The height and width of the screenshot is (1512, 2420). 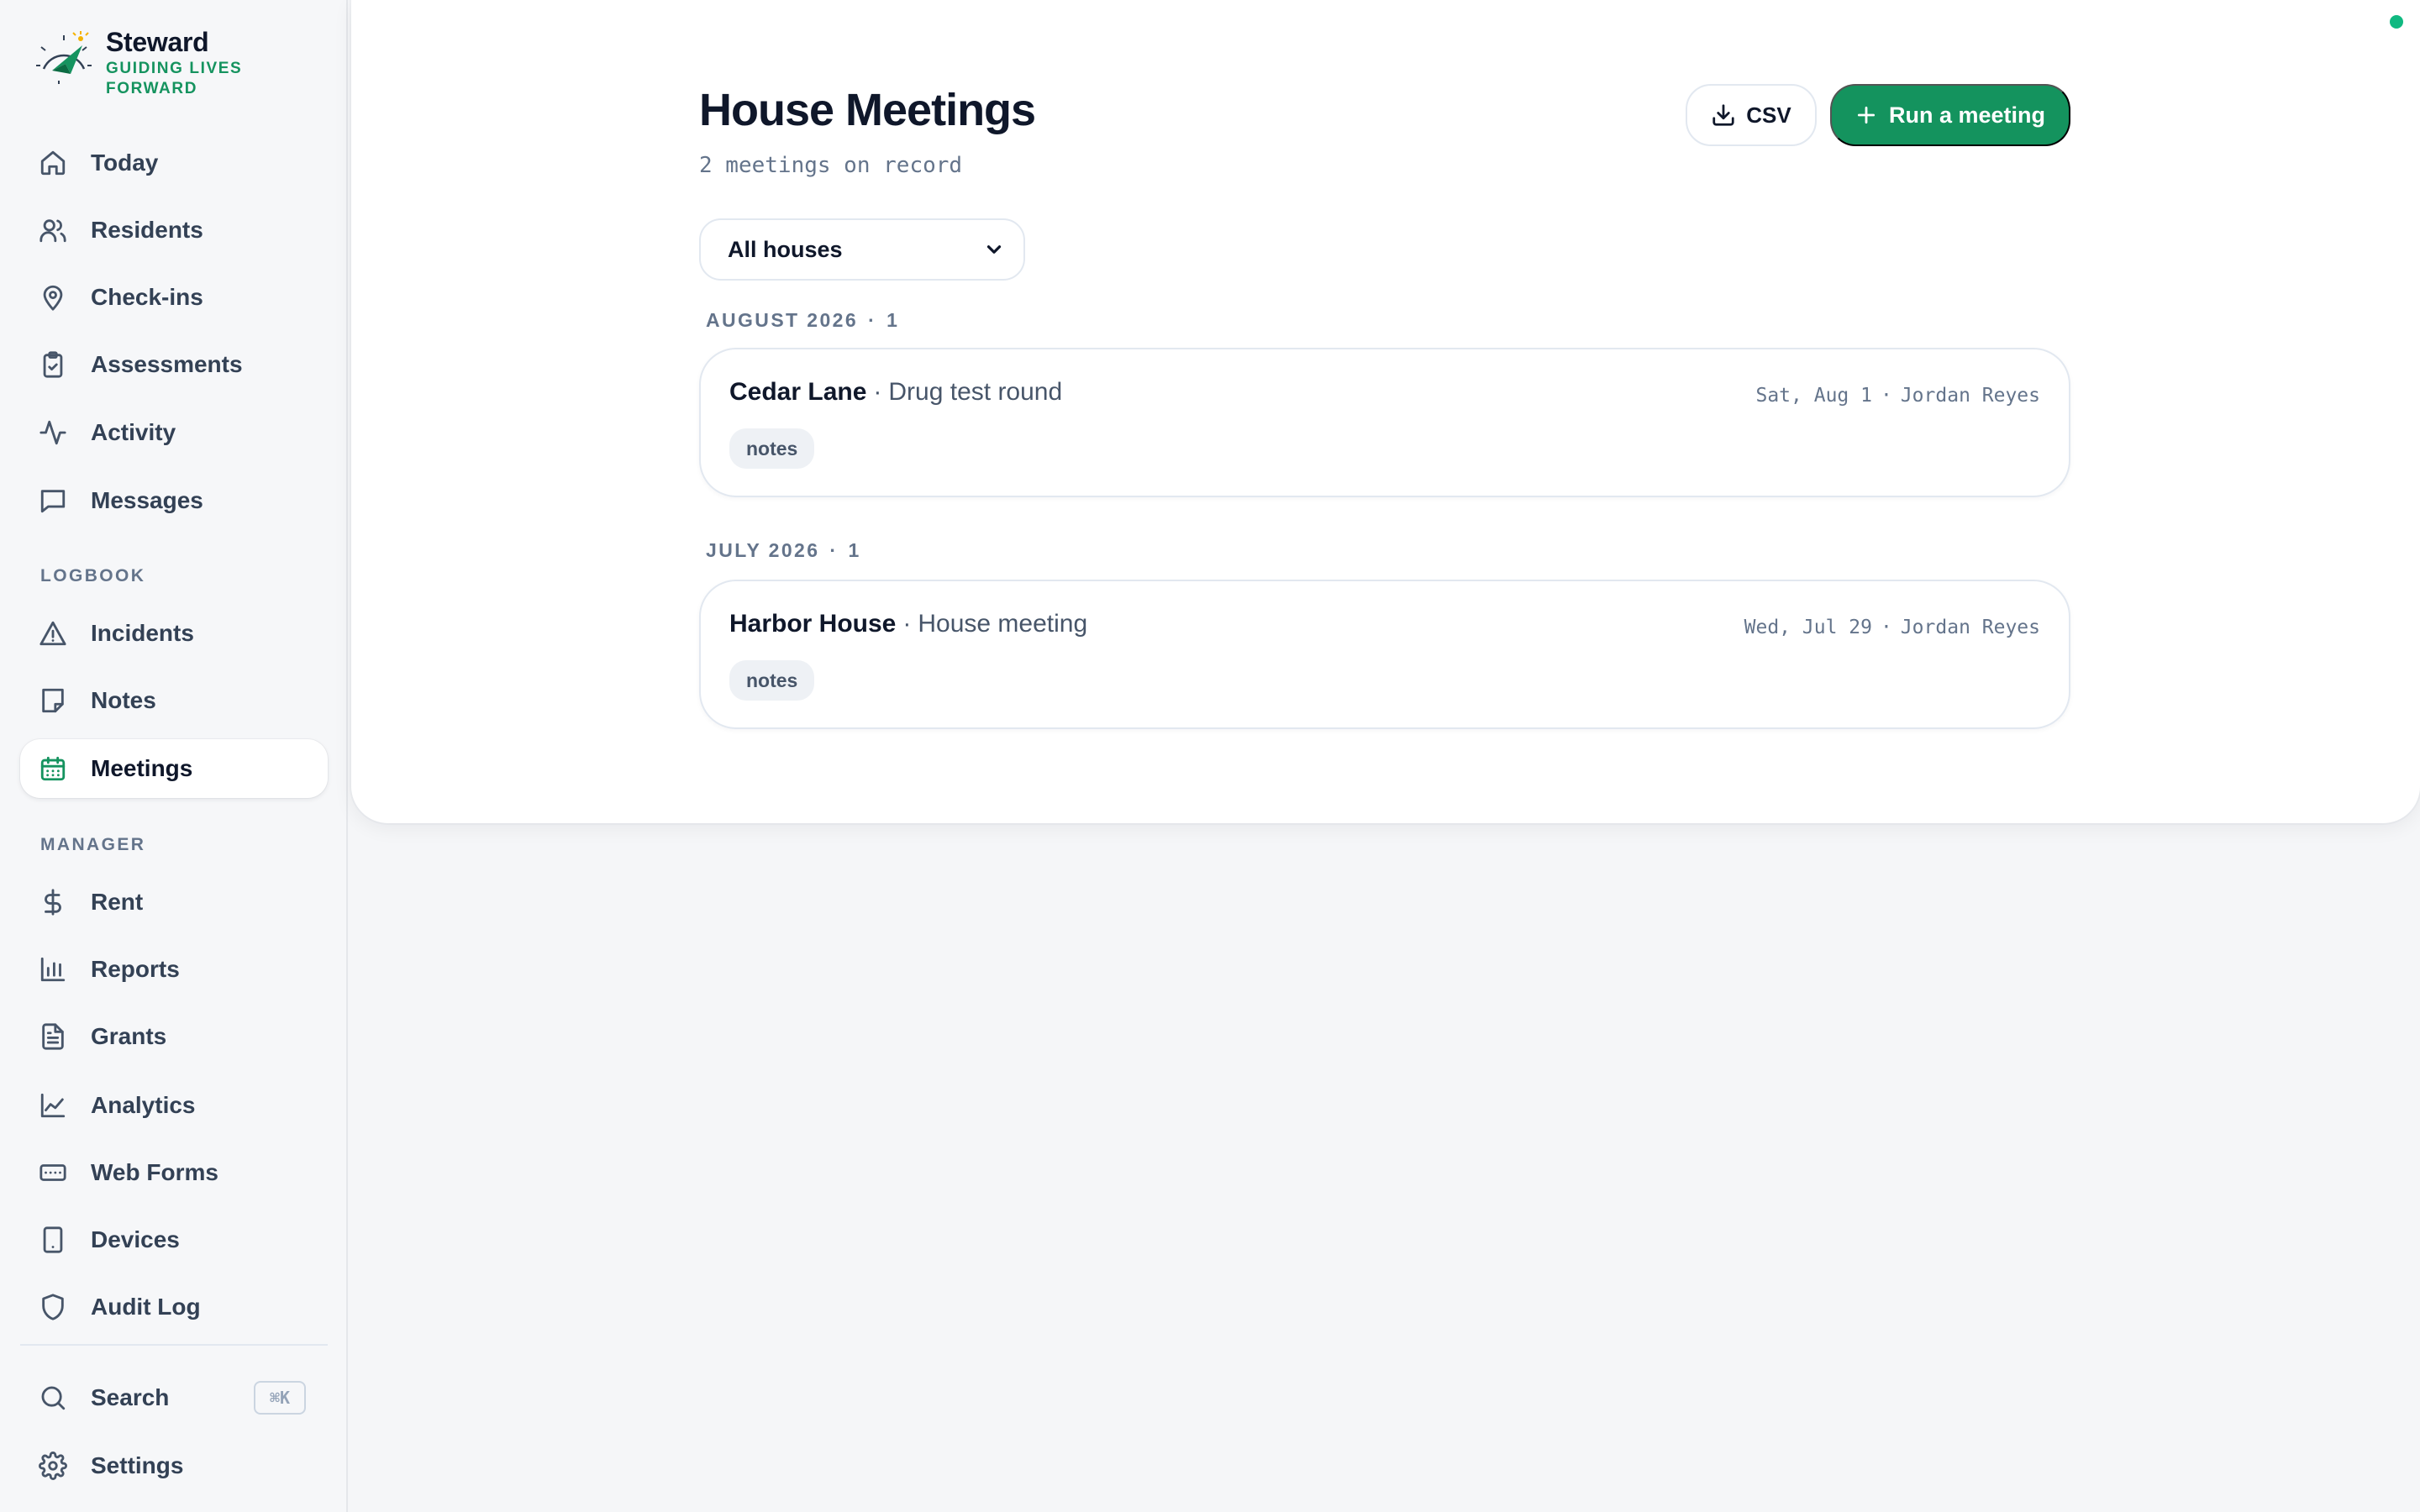 I want to click on tablet-icon, so click(x=53, y=1240).